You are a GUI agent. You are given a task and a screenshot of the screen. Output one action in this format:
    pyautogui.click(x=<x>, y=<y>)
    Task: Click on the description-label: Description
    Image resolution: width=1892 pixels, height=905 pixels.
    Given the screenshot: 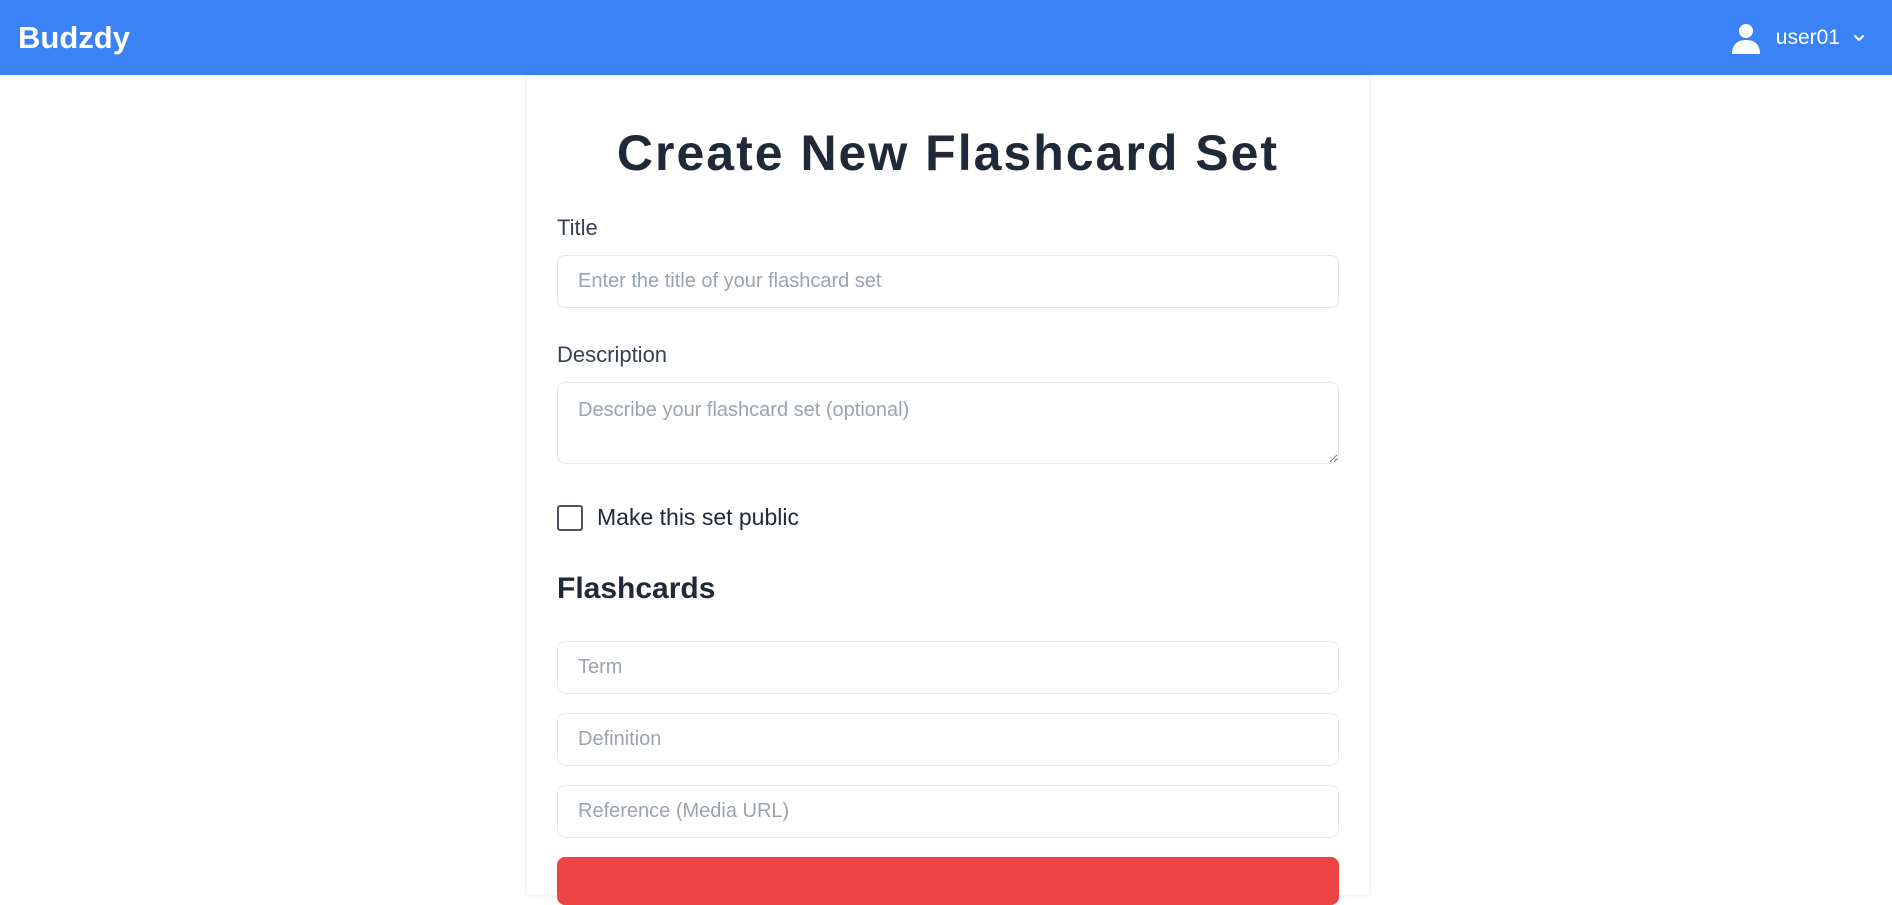 What is the action you would take?
    pyautogui.click(x=612, y=354)
    